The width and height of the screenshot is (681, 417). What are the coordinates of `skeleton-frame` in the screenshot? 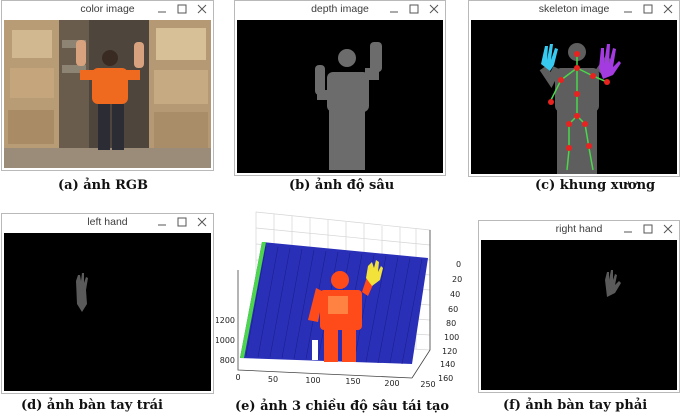 It's located at (574, 97).